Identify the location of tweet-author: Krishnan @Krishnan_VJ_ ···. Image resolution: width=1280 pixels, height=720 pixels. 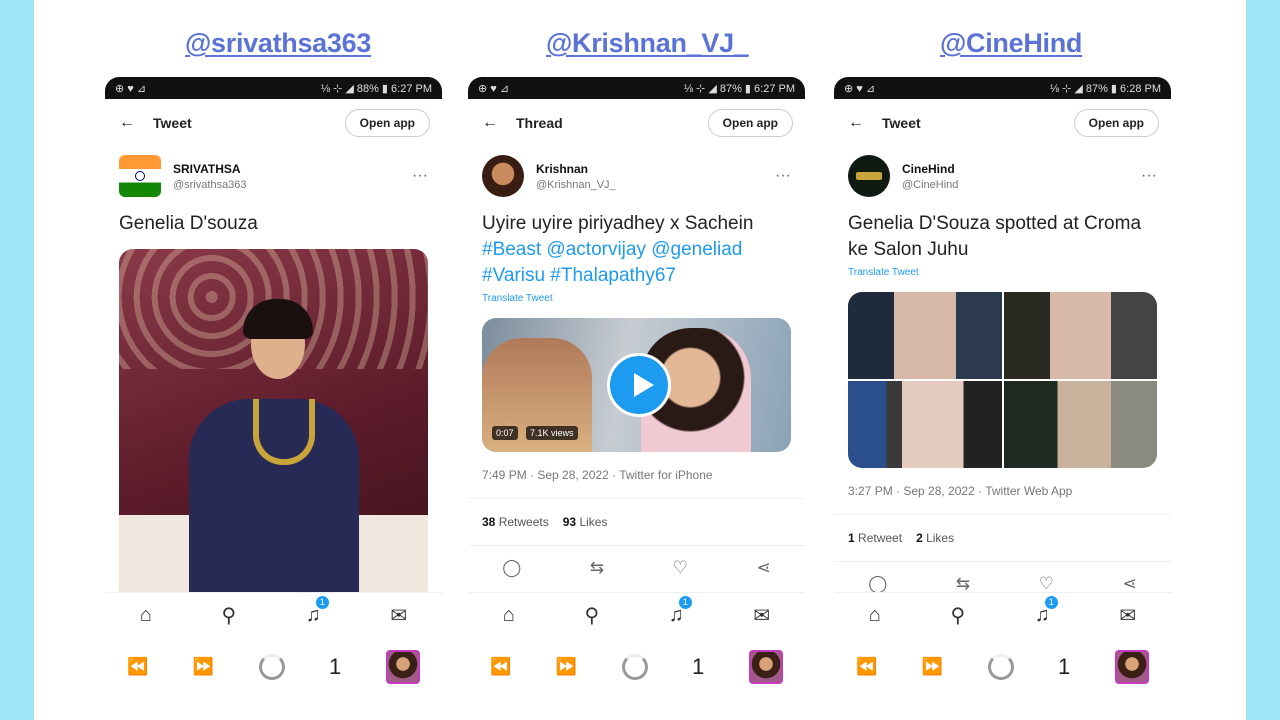
(636, 176).